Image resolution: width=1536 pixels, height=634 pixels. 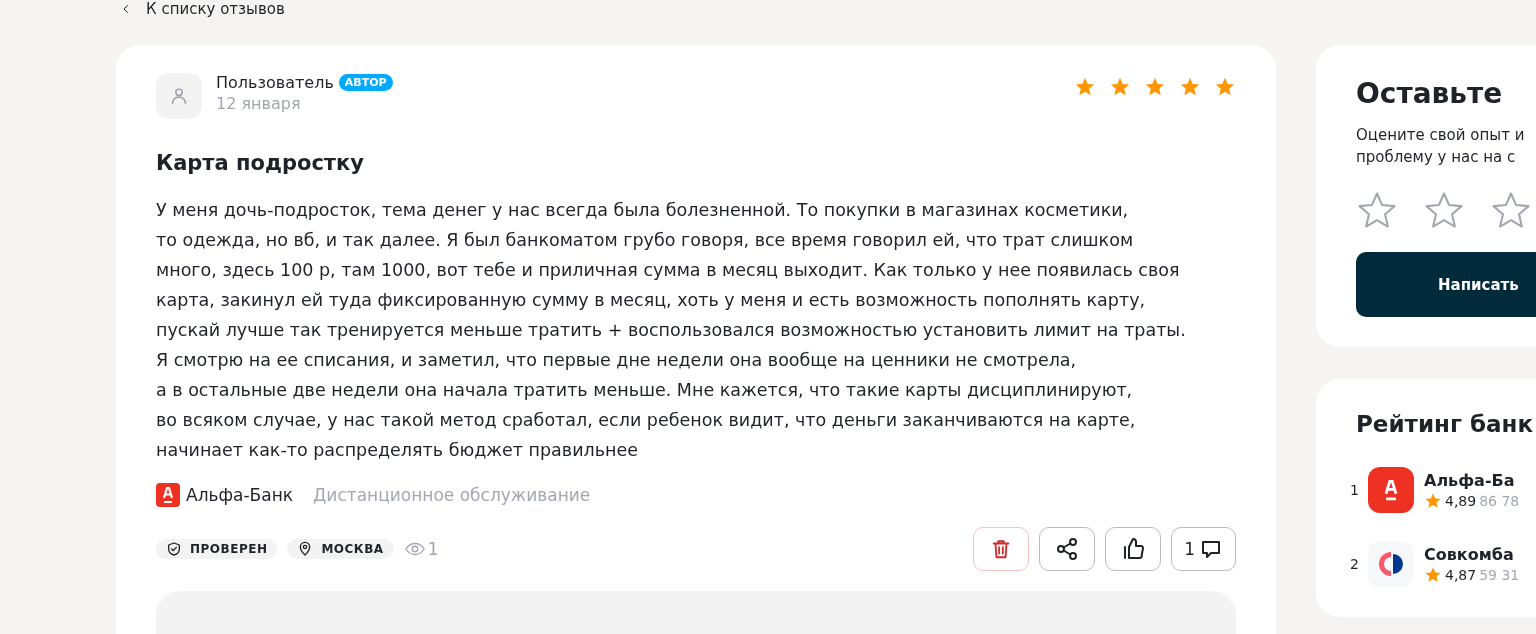 I want to click on review-date: 12 января, so click(x=259, y=103).